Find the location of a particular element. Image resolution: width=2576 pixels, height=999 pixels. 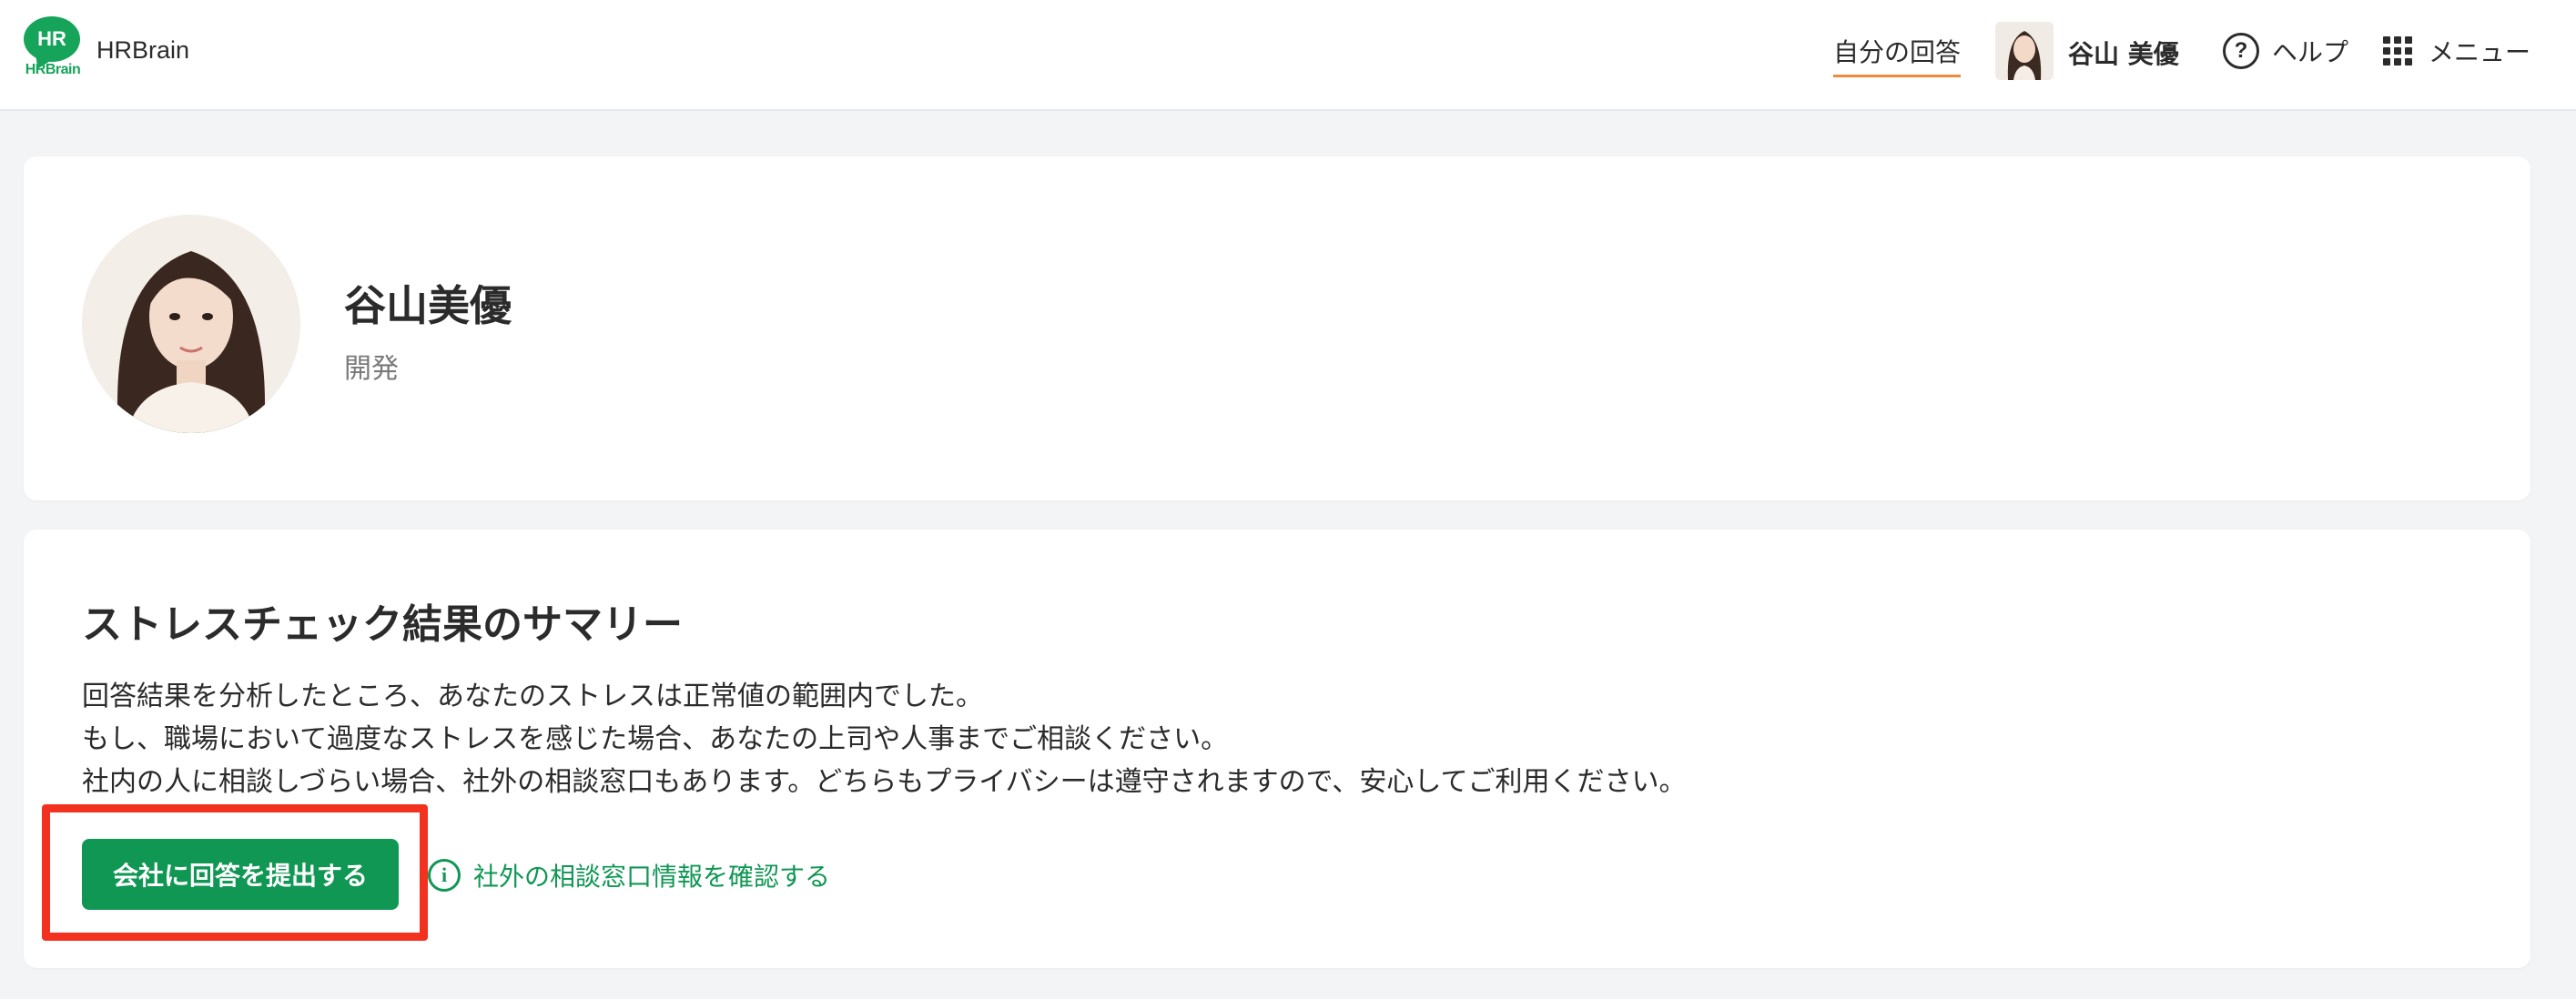

app-name: HRBrain is located at coordinates (143, 50).